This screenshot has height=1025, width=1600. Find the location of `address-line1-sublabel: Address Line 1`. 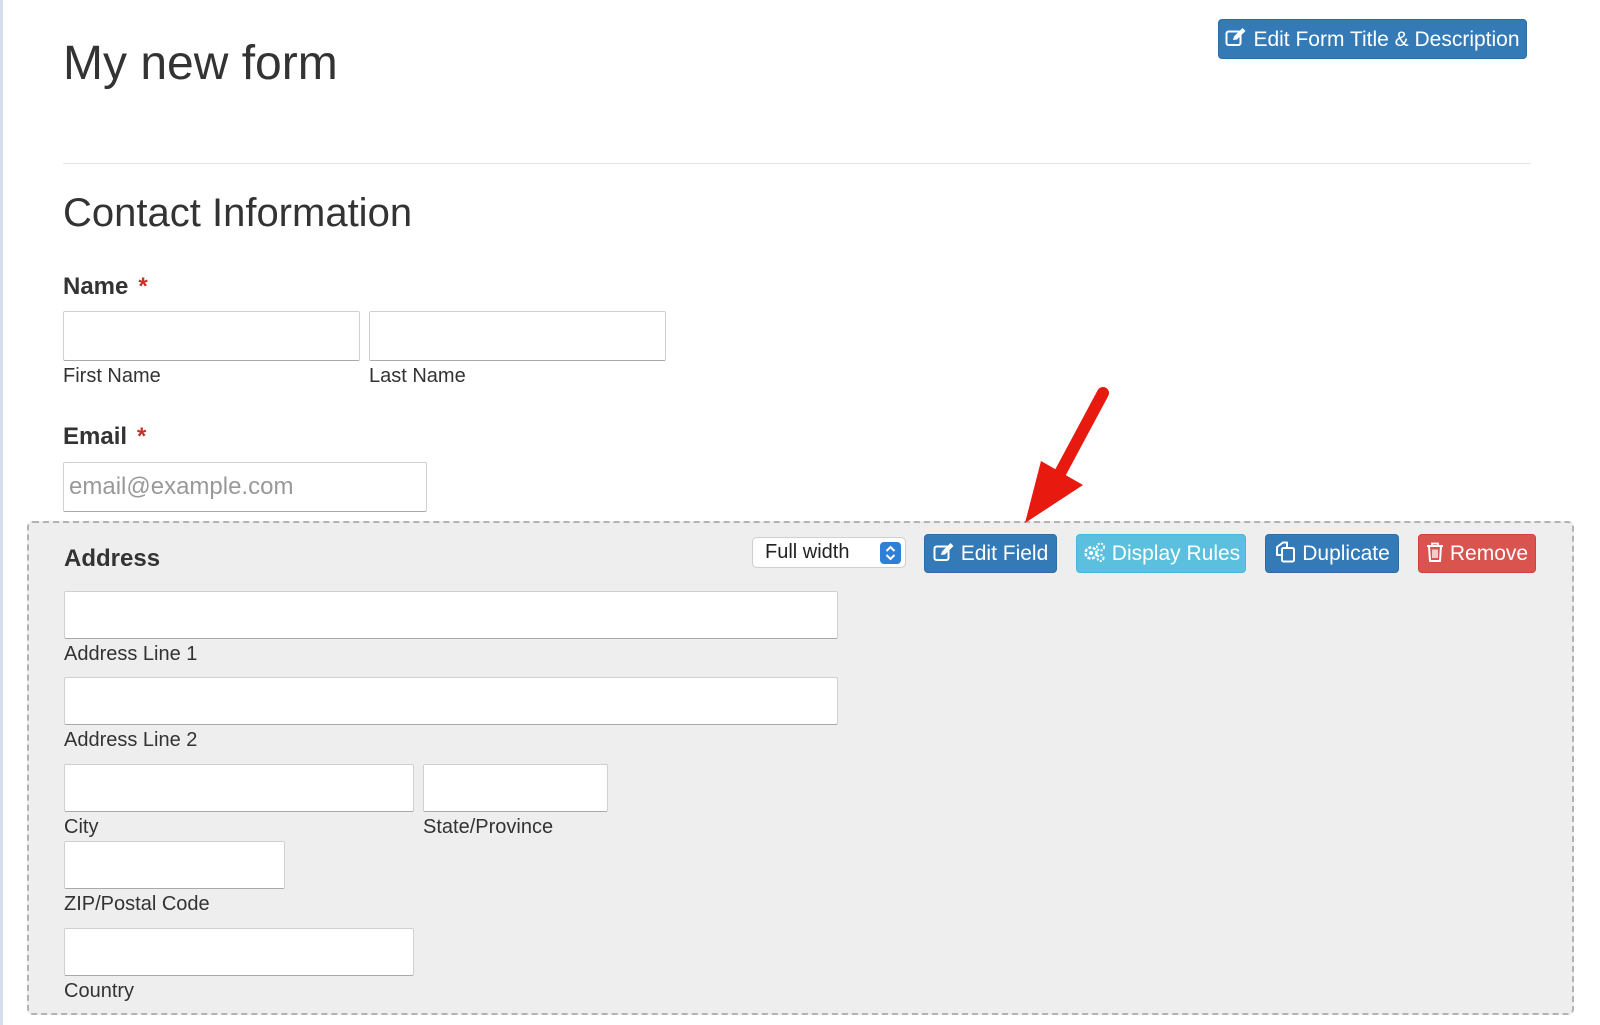

address-line1-sublabel: Address Line 1 is located at coordinates (131, 654).